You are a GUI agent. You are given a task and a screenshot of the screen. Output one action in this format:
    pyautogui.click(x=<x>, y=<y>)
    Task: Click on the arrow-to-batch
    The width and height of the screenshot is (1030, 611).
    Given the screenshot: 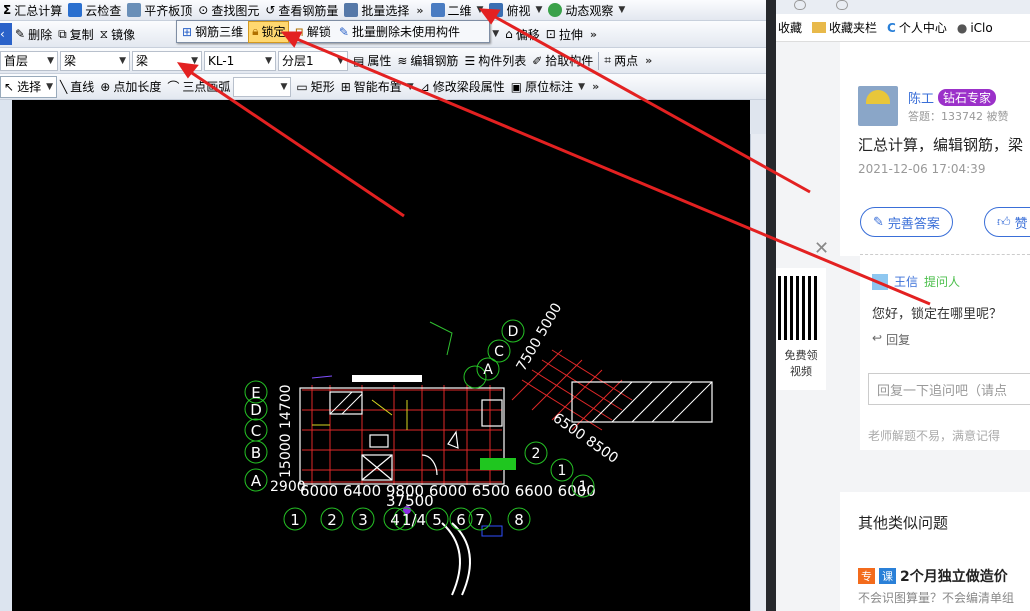 What is the action you would take?
    pyautogui.click(x=649, y=102)
    